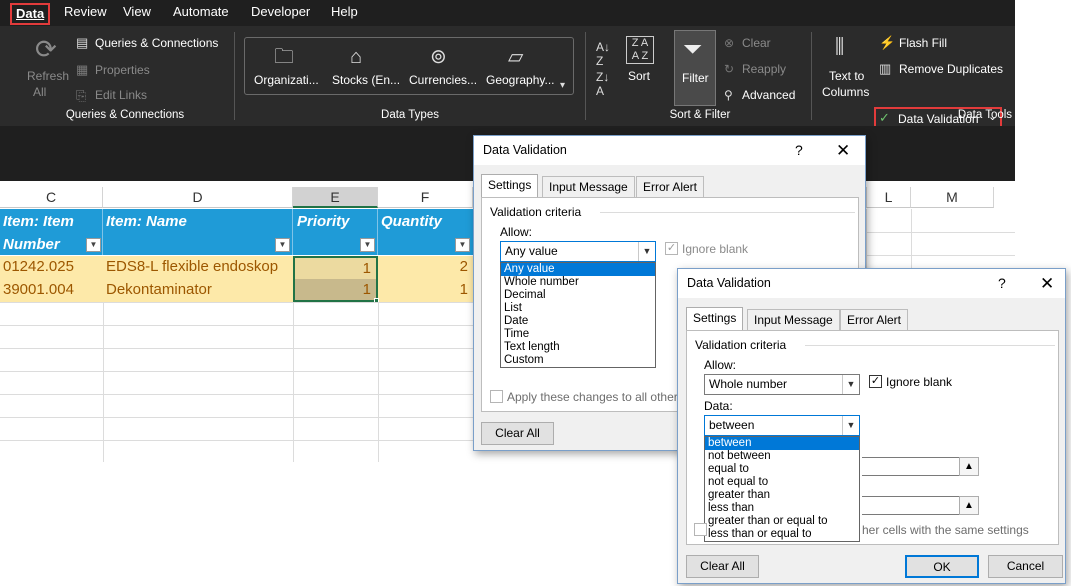 The image size is (1071, 586). Describe the element at coordinates (603, 54) in the screenshot. I see `sort-ascending-icon: A↓ Z` at that location.